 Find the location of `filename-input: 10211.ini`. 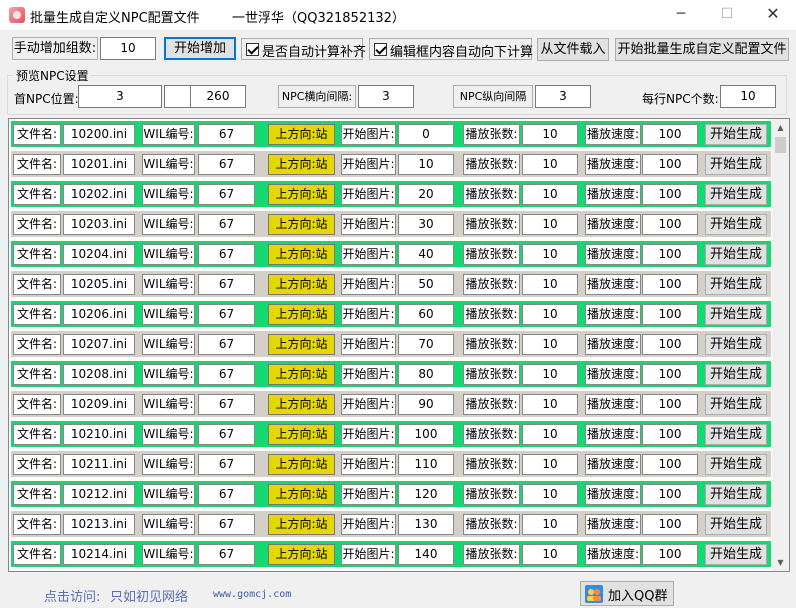

filename-input: 10211.ini is located at coordinates (99, 464).